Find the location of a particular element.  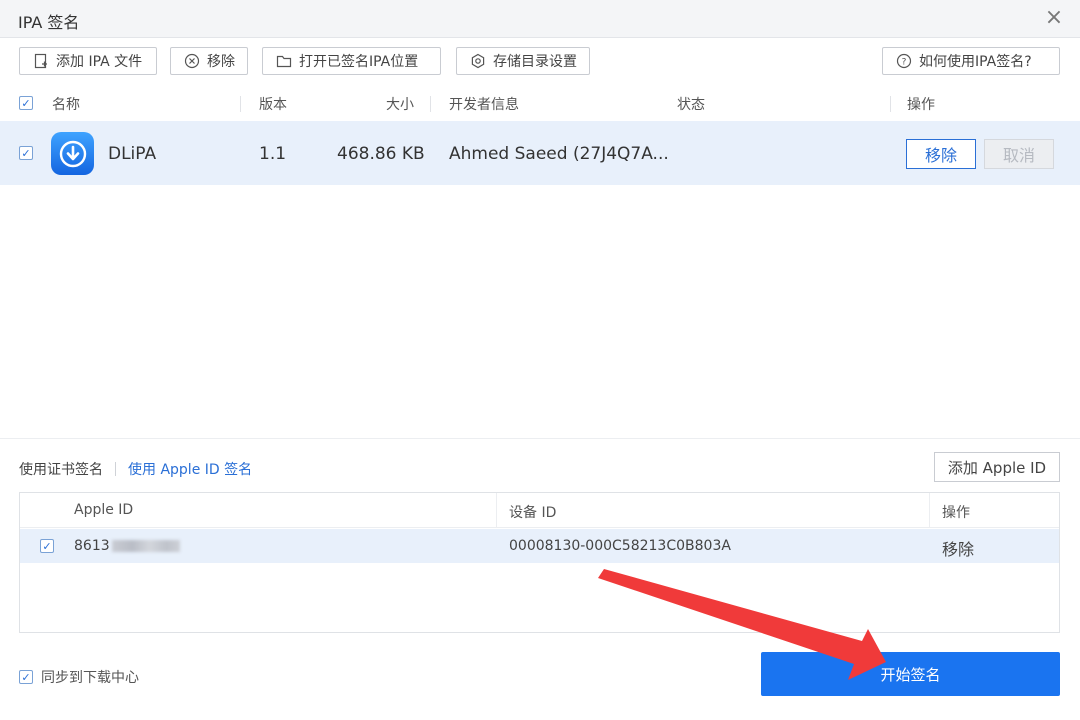

apple-id-value: 8613 is located at coordinates (127, 546).